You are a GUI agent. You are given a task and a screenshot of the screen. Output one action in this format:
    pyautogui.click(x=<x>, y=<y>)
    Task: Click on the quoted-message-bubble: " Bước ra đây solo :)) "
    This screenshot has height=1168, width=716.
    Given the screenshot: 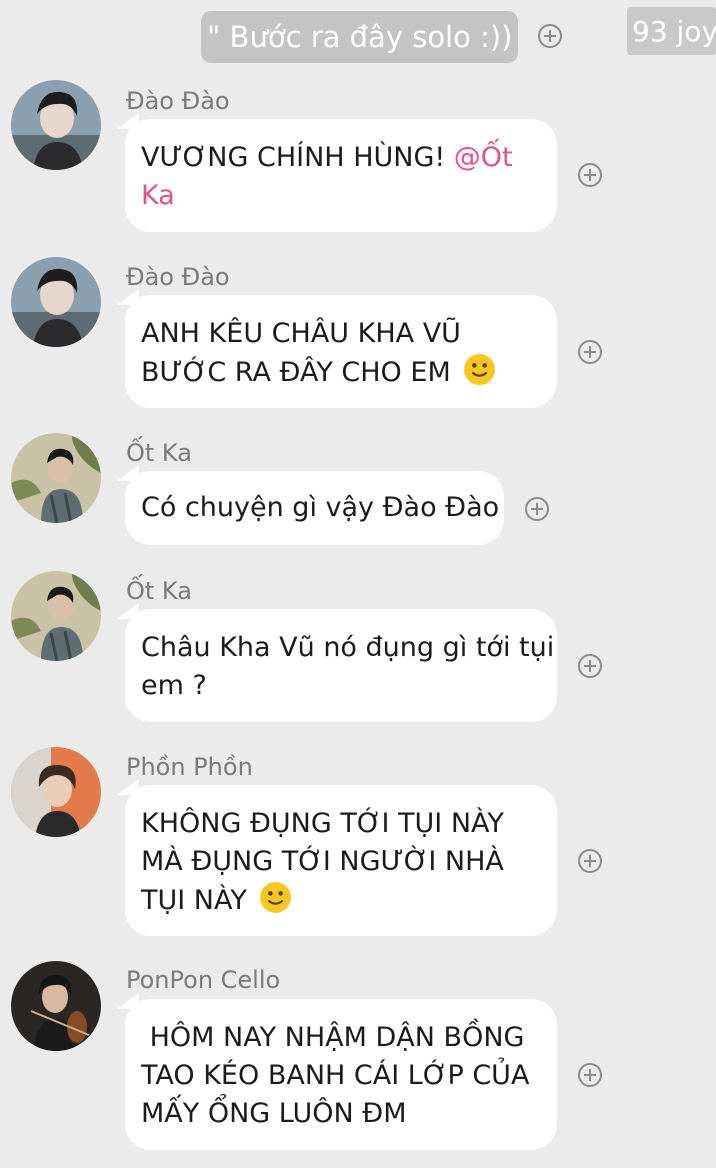 What is the action you would take?
    pyautogui.click(x=359, y=37)
    